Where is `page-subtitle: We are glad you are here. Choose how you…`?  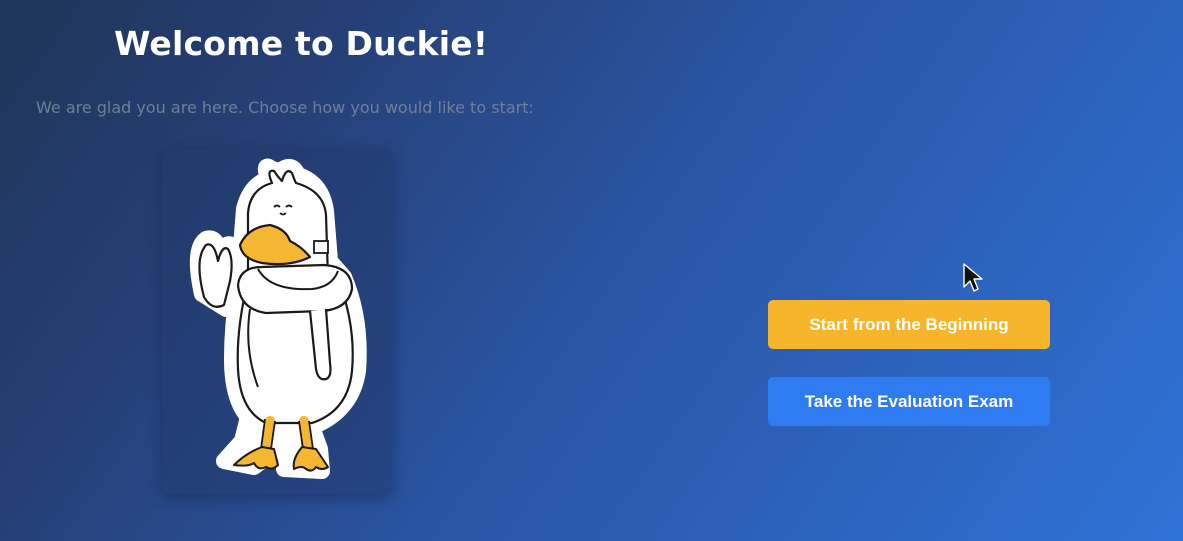
page-subtitle: We are glad you are here. Choose how you… is located at coordinates (285, 107).